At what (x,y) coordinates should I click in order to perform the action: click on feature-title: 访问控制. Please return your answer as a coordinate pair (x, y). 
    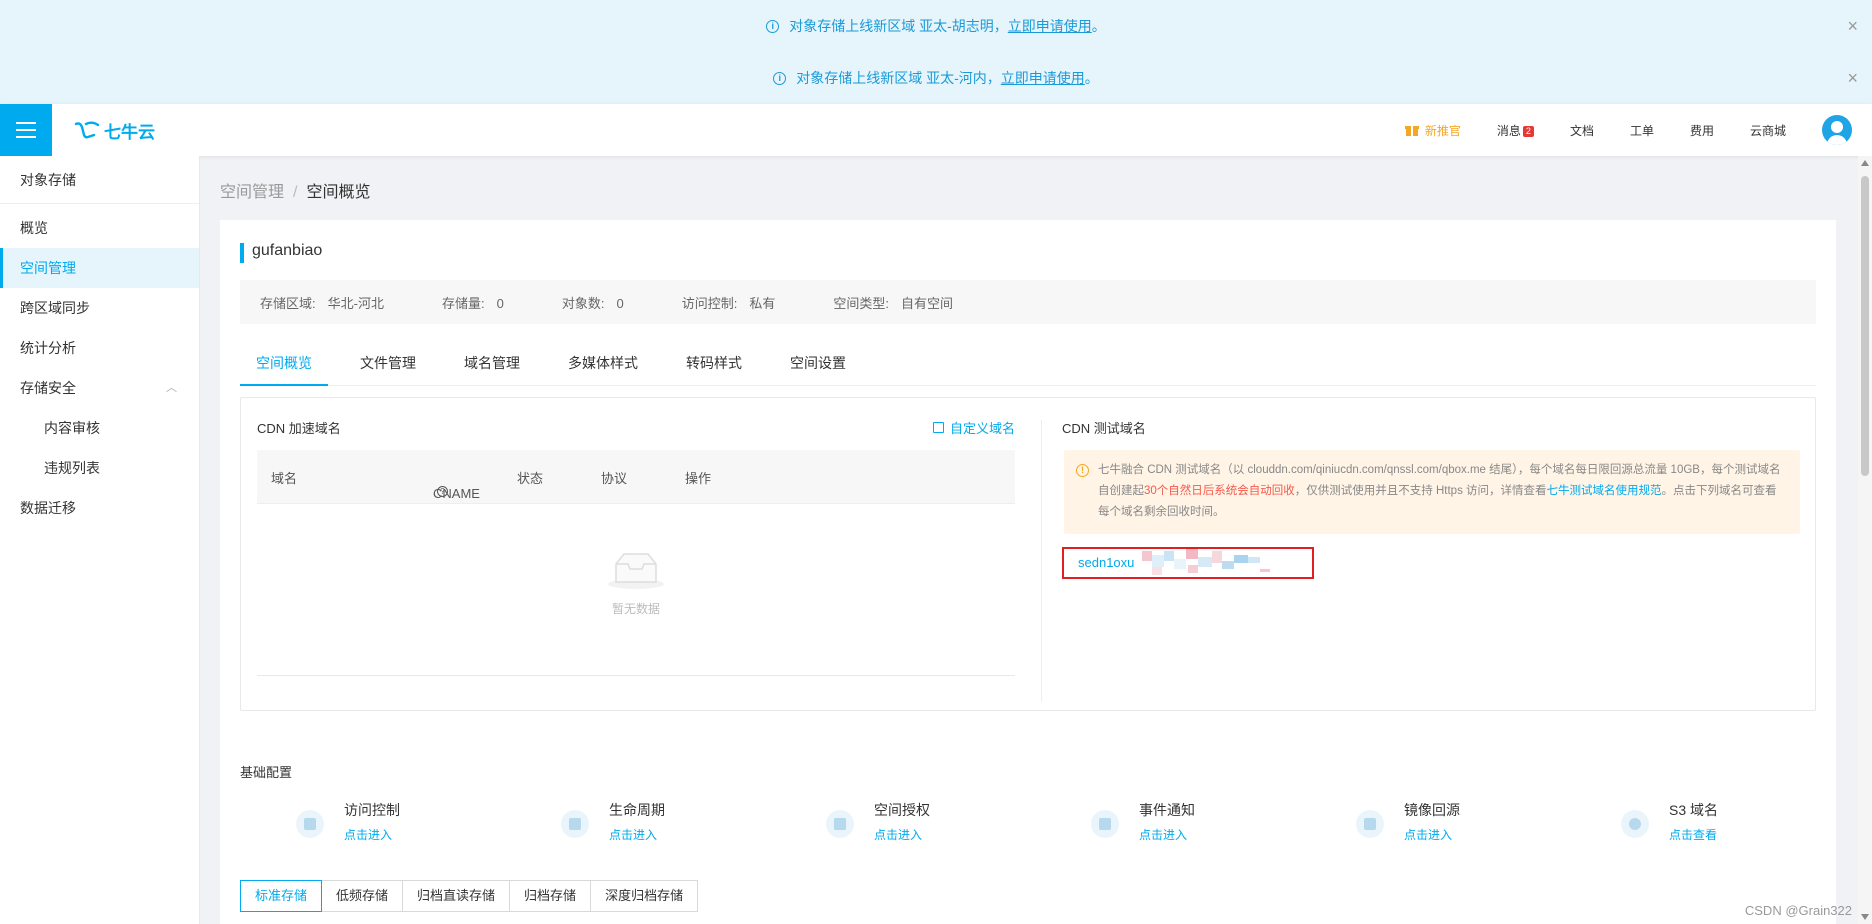
    Looking at the image, I should click on (372, 810).